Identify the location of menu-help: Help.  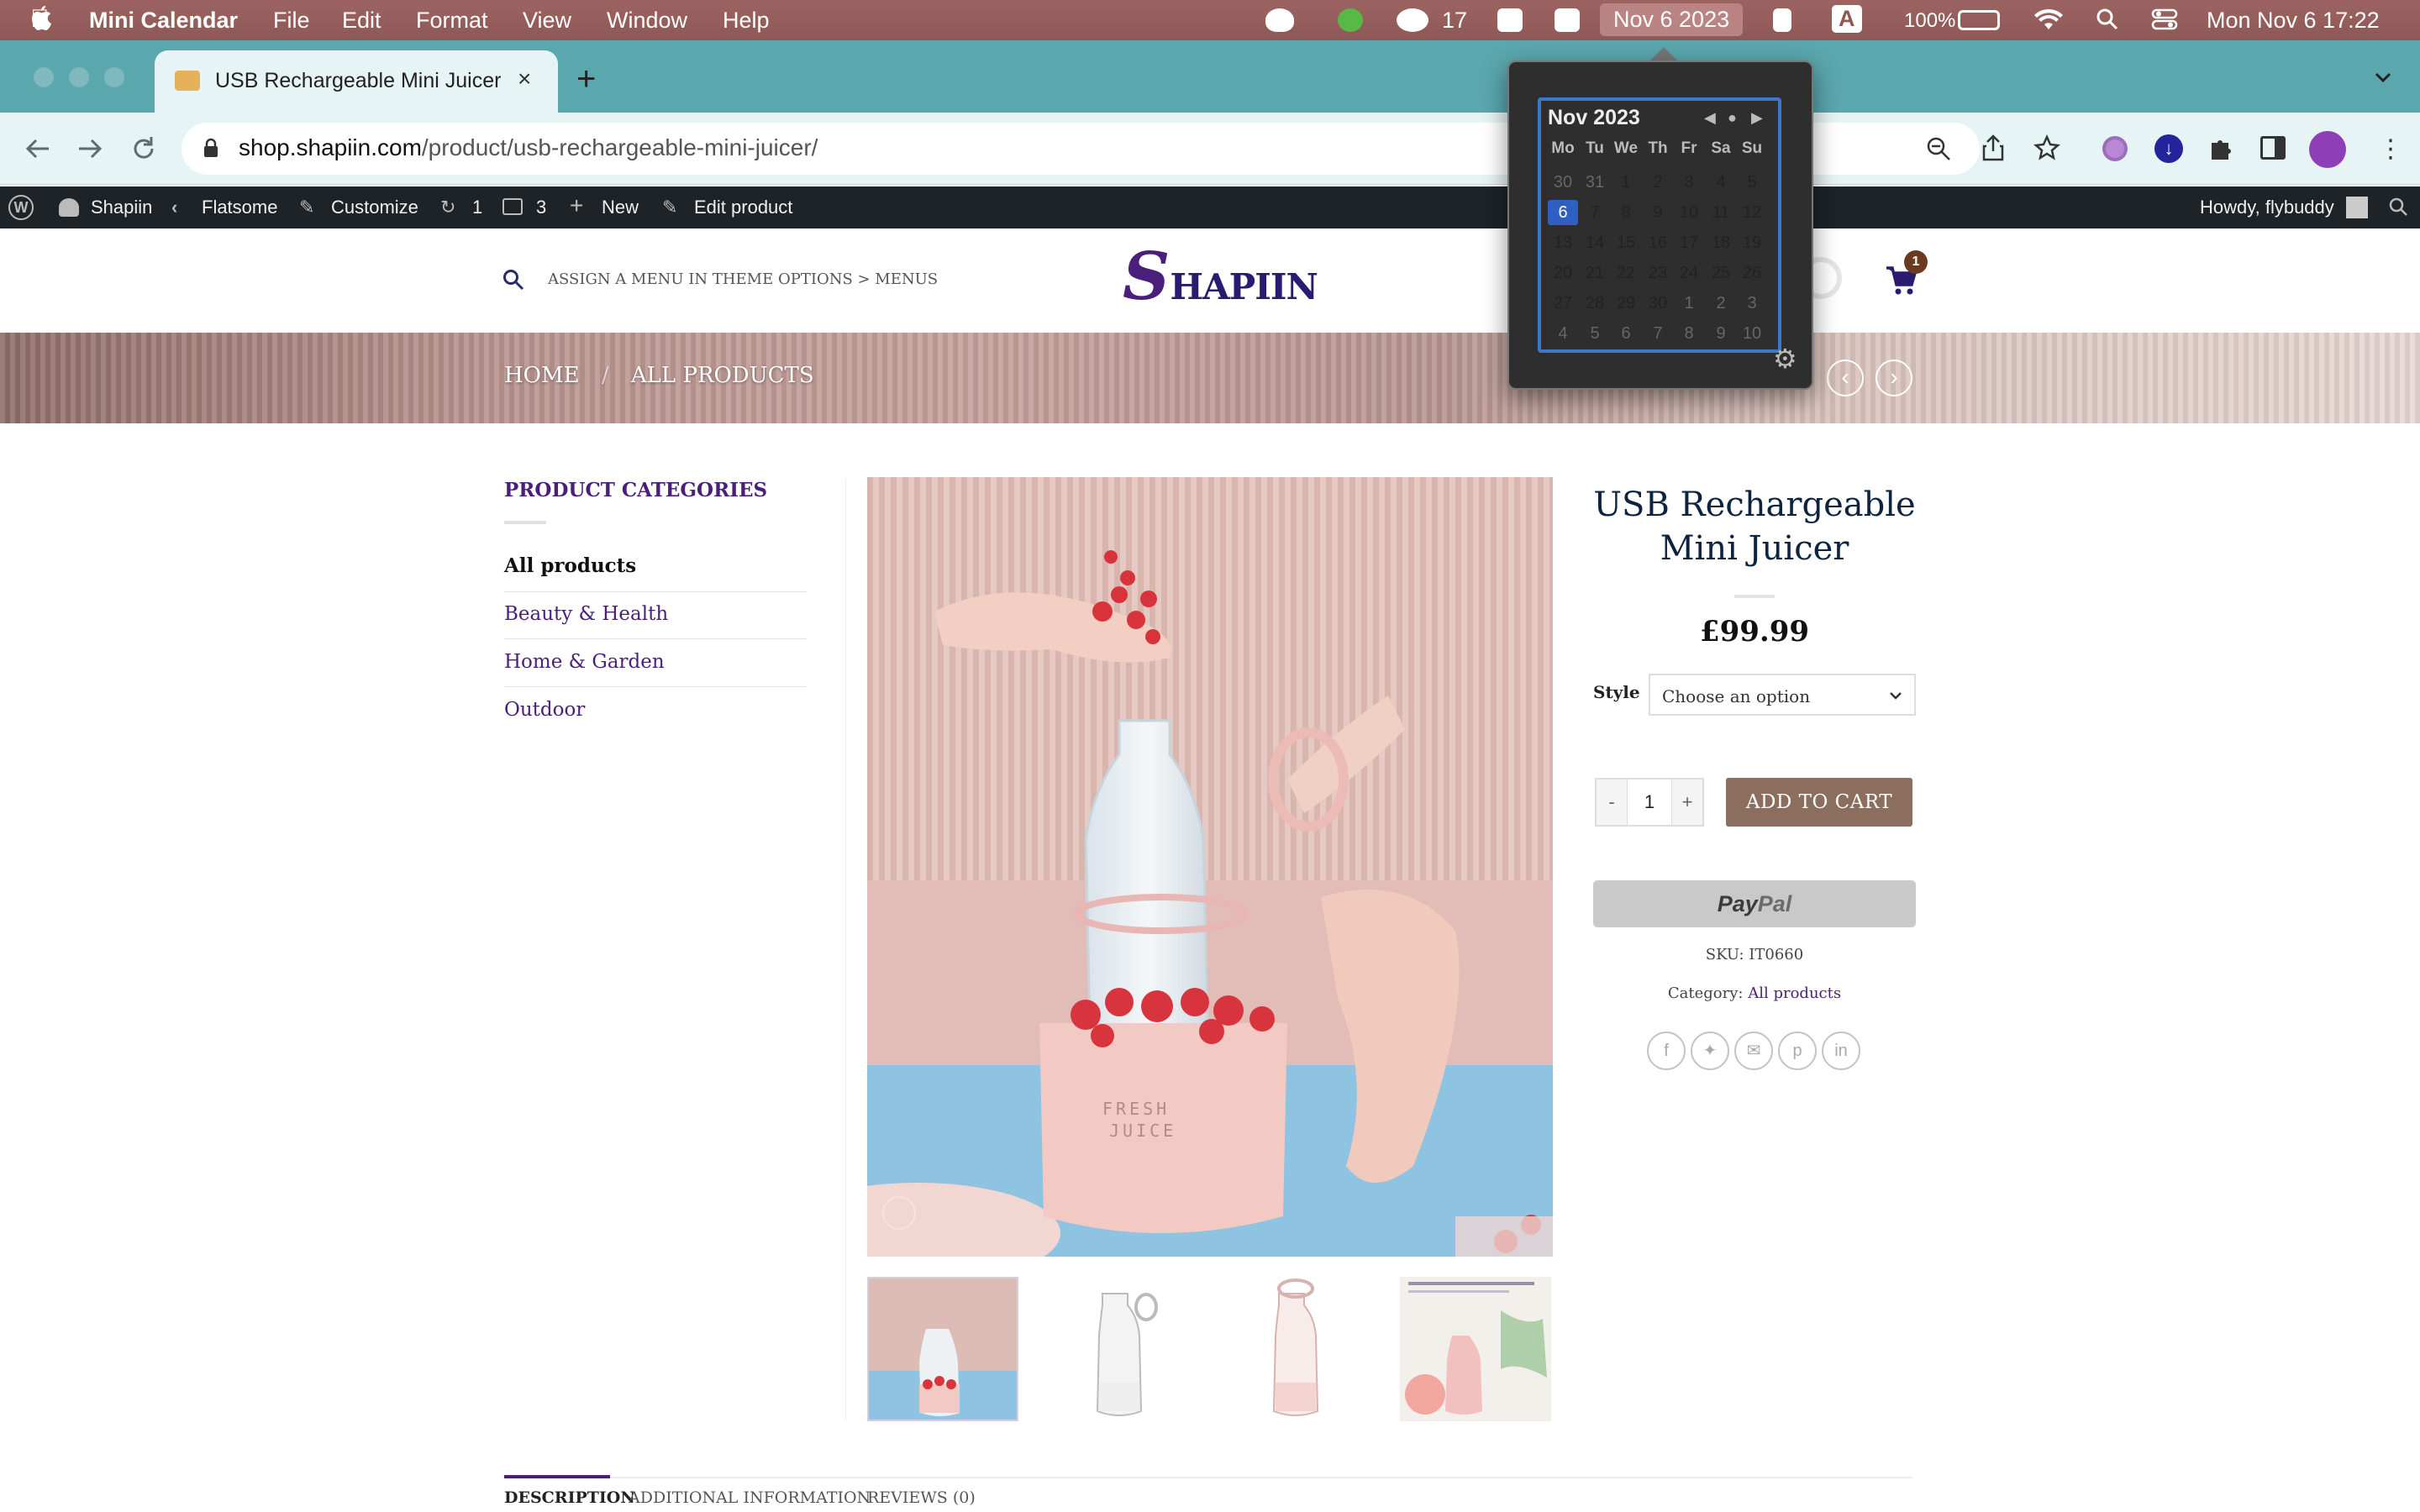
(747, 21).